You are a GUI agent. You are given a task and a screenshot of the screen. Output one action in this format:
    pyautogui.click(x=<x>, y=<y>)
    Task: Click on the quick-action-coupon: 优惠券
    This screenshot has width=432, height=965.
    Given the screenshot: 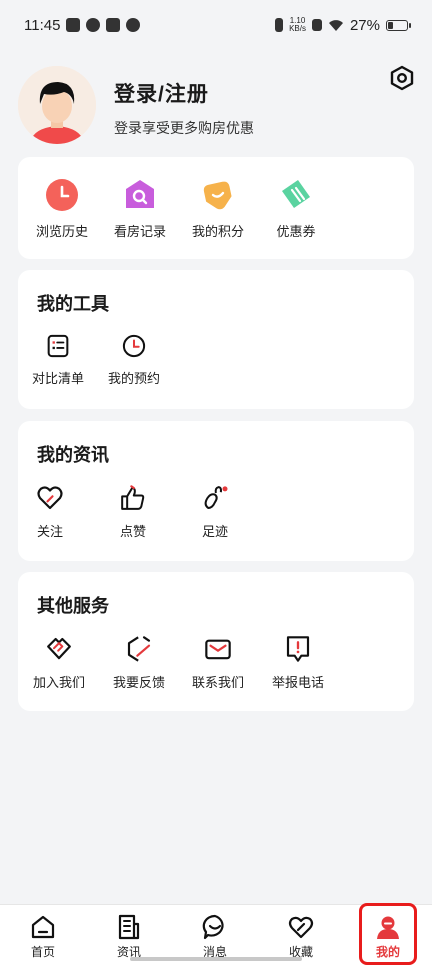 What is the action you would take?
    pyautogui.click(x=296, y=208)
    